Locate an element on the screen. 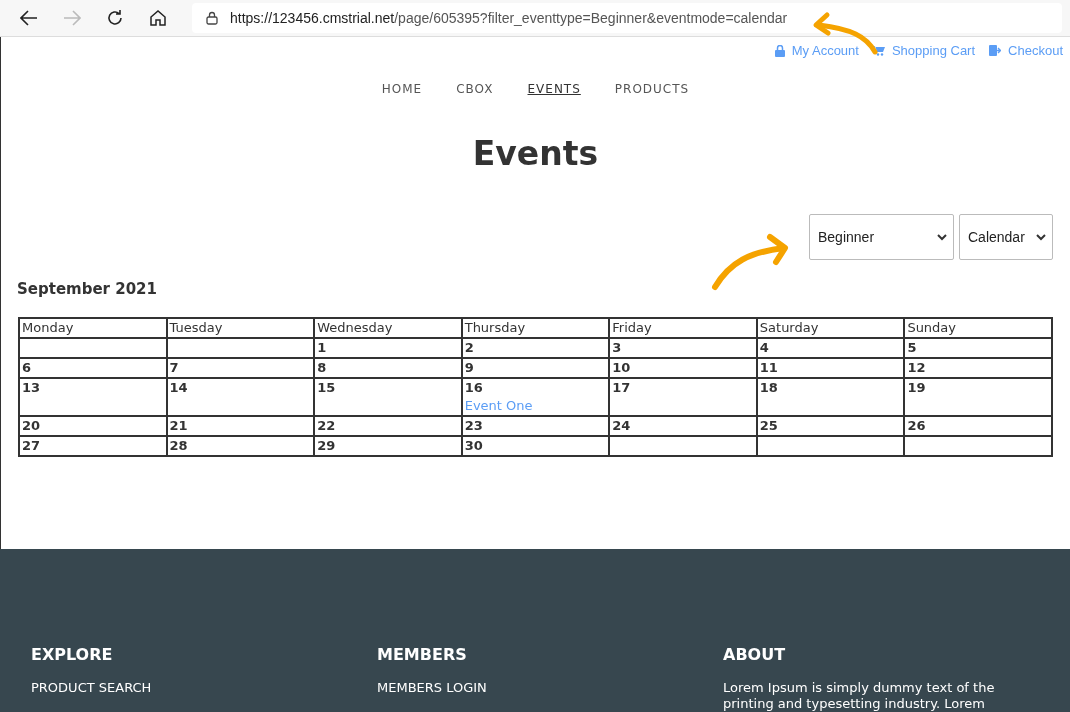 The width and height of the screenshot is (1070, 712). day-number: 5 is located at coordinates (912, 348).